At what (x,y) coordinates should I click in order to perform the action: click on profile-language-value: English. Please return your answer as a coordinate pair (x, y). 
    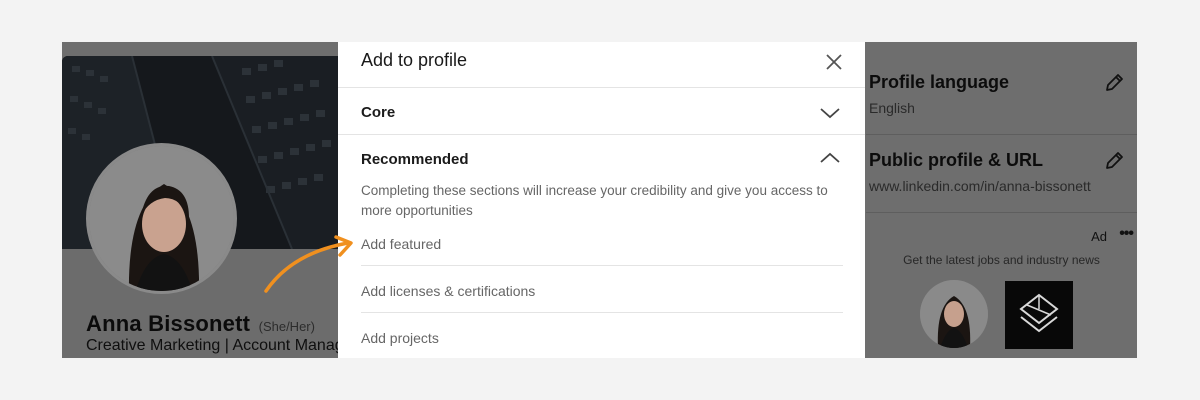
    Looking at the image, I should click on (892, 108).